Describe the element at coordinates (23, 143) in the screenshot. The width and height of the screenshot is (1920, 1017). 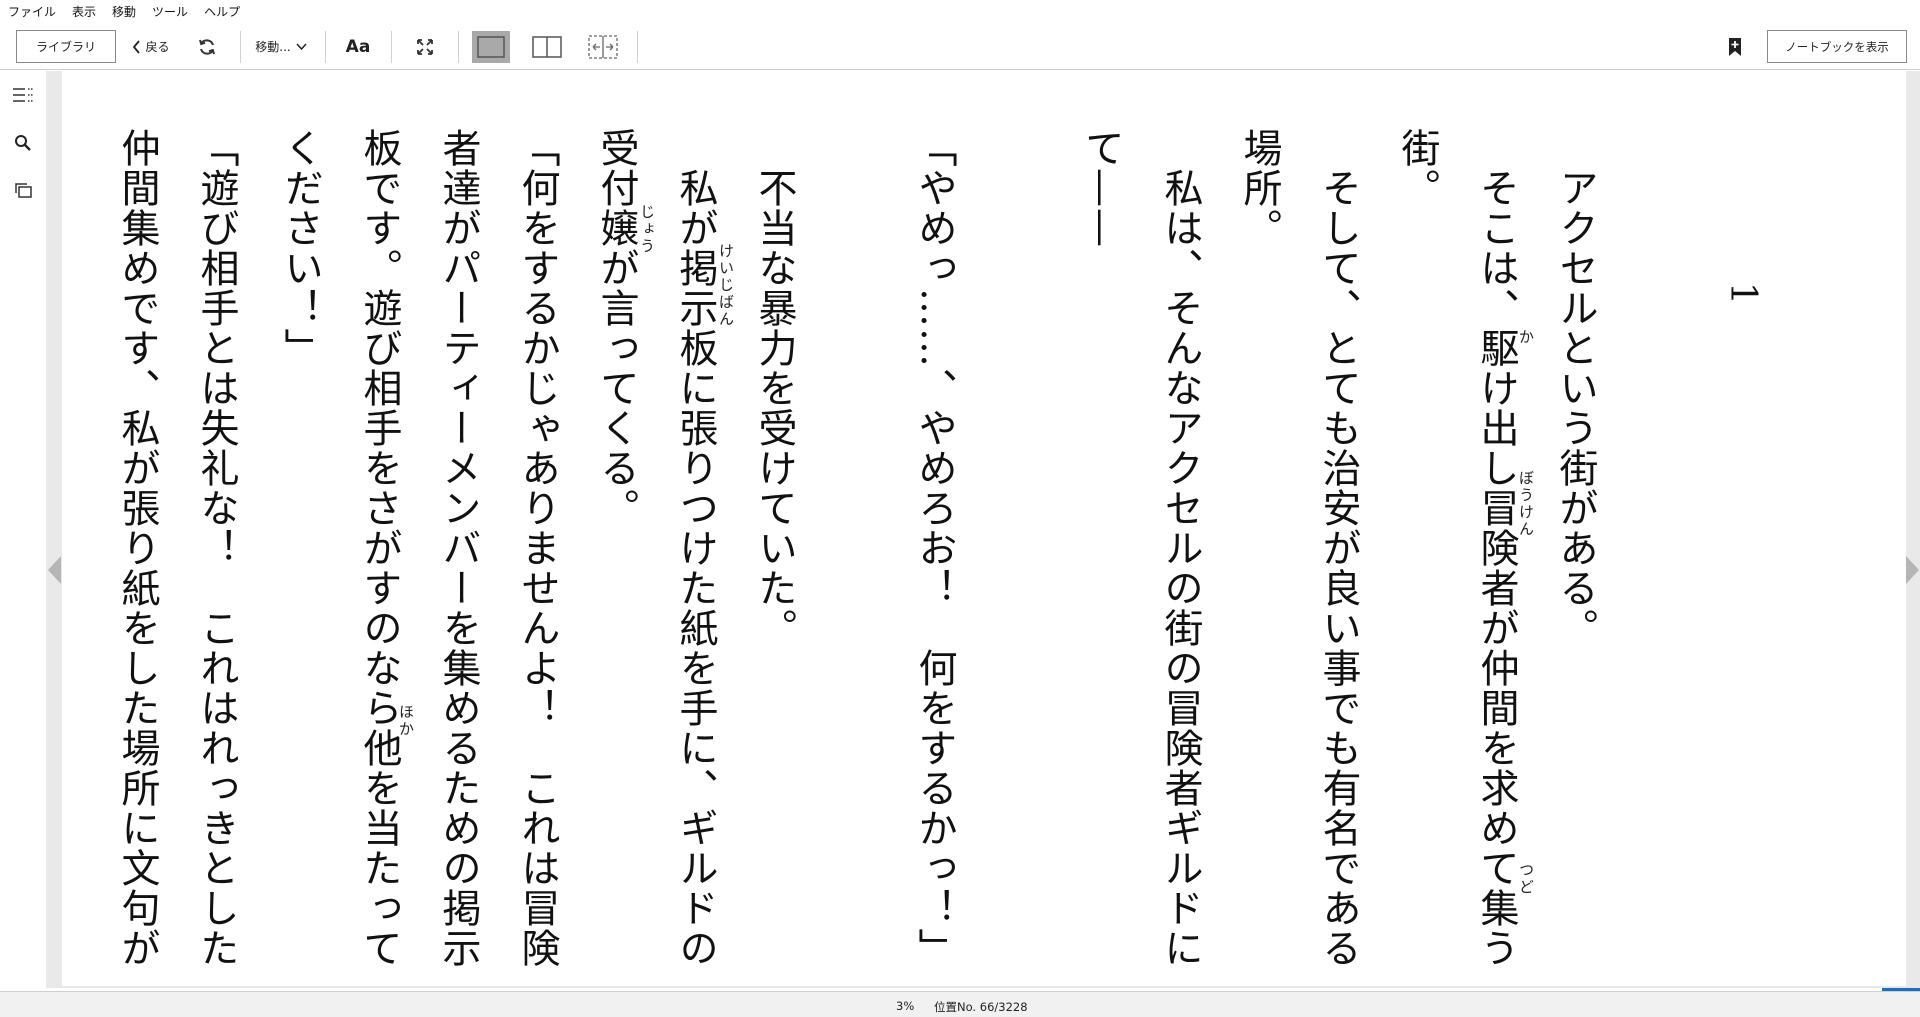
I see `search-icon` at that location.